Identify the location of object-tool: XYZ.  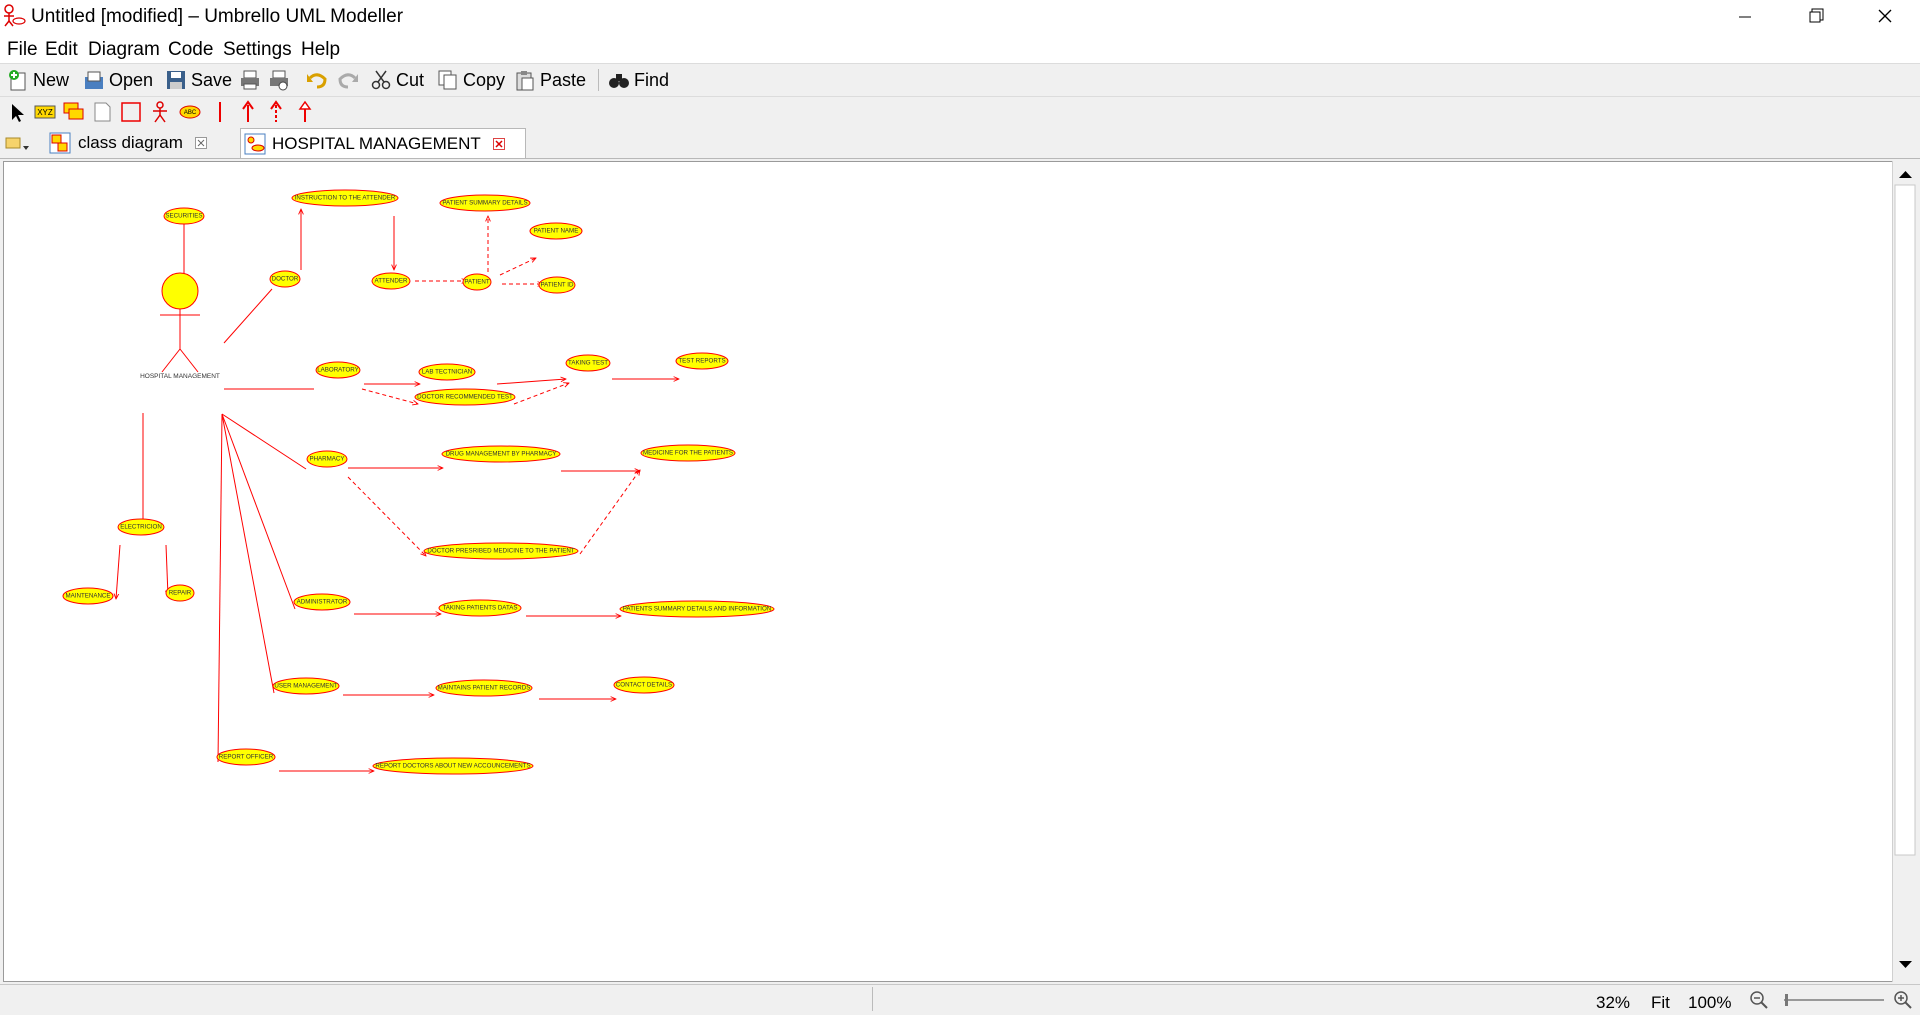
(45, 112).